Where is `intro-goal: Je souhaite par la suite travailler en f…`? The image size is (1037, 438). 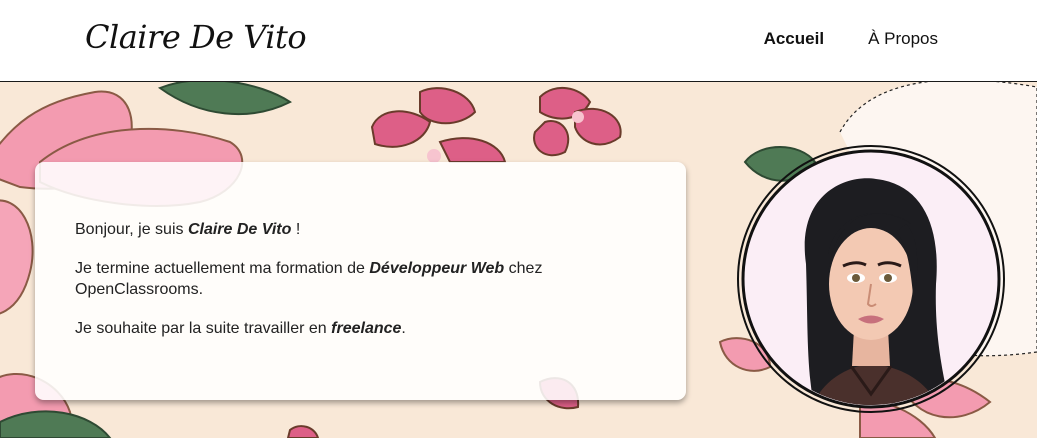 intro-goal: Je souhaite par la suite travailler en f… is located at coordinates (240, 328).